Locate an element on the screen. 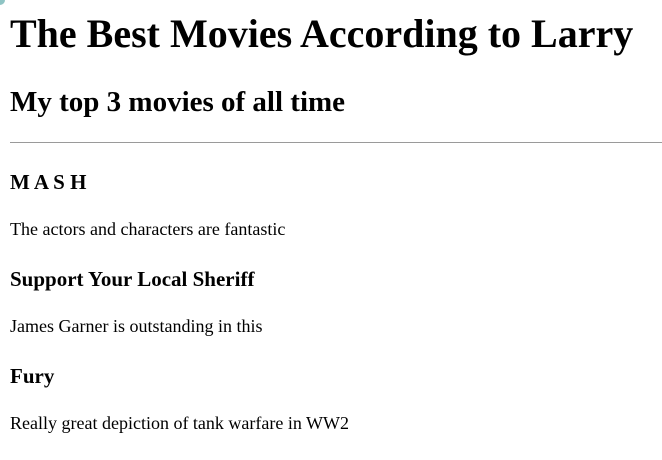  movie-title: Fury is located at coordinates (32, 376).